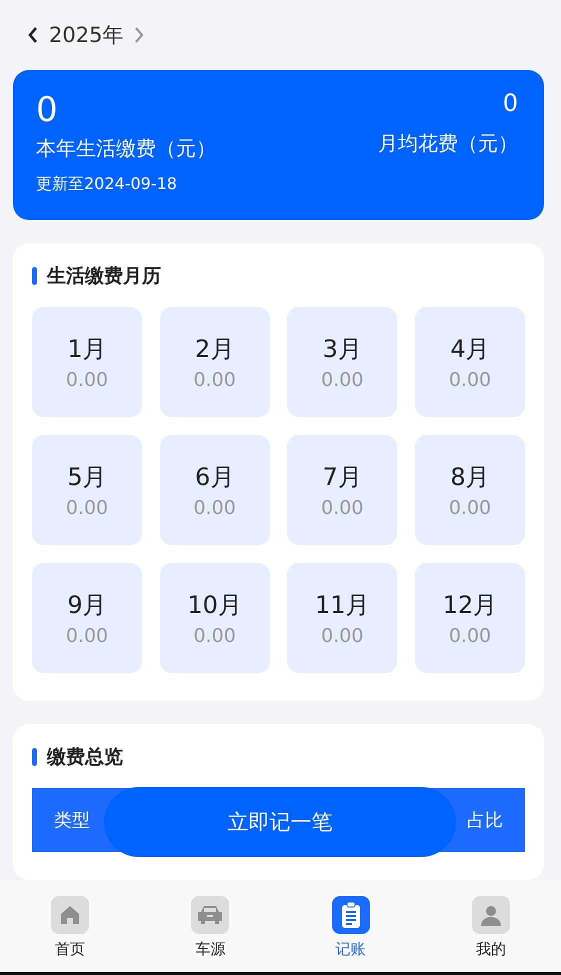 Image resolution: width=561 pixels, height=975 pixels. I want to click on nav-tab: 车源, so click(210, 927).